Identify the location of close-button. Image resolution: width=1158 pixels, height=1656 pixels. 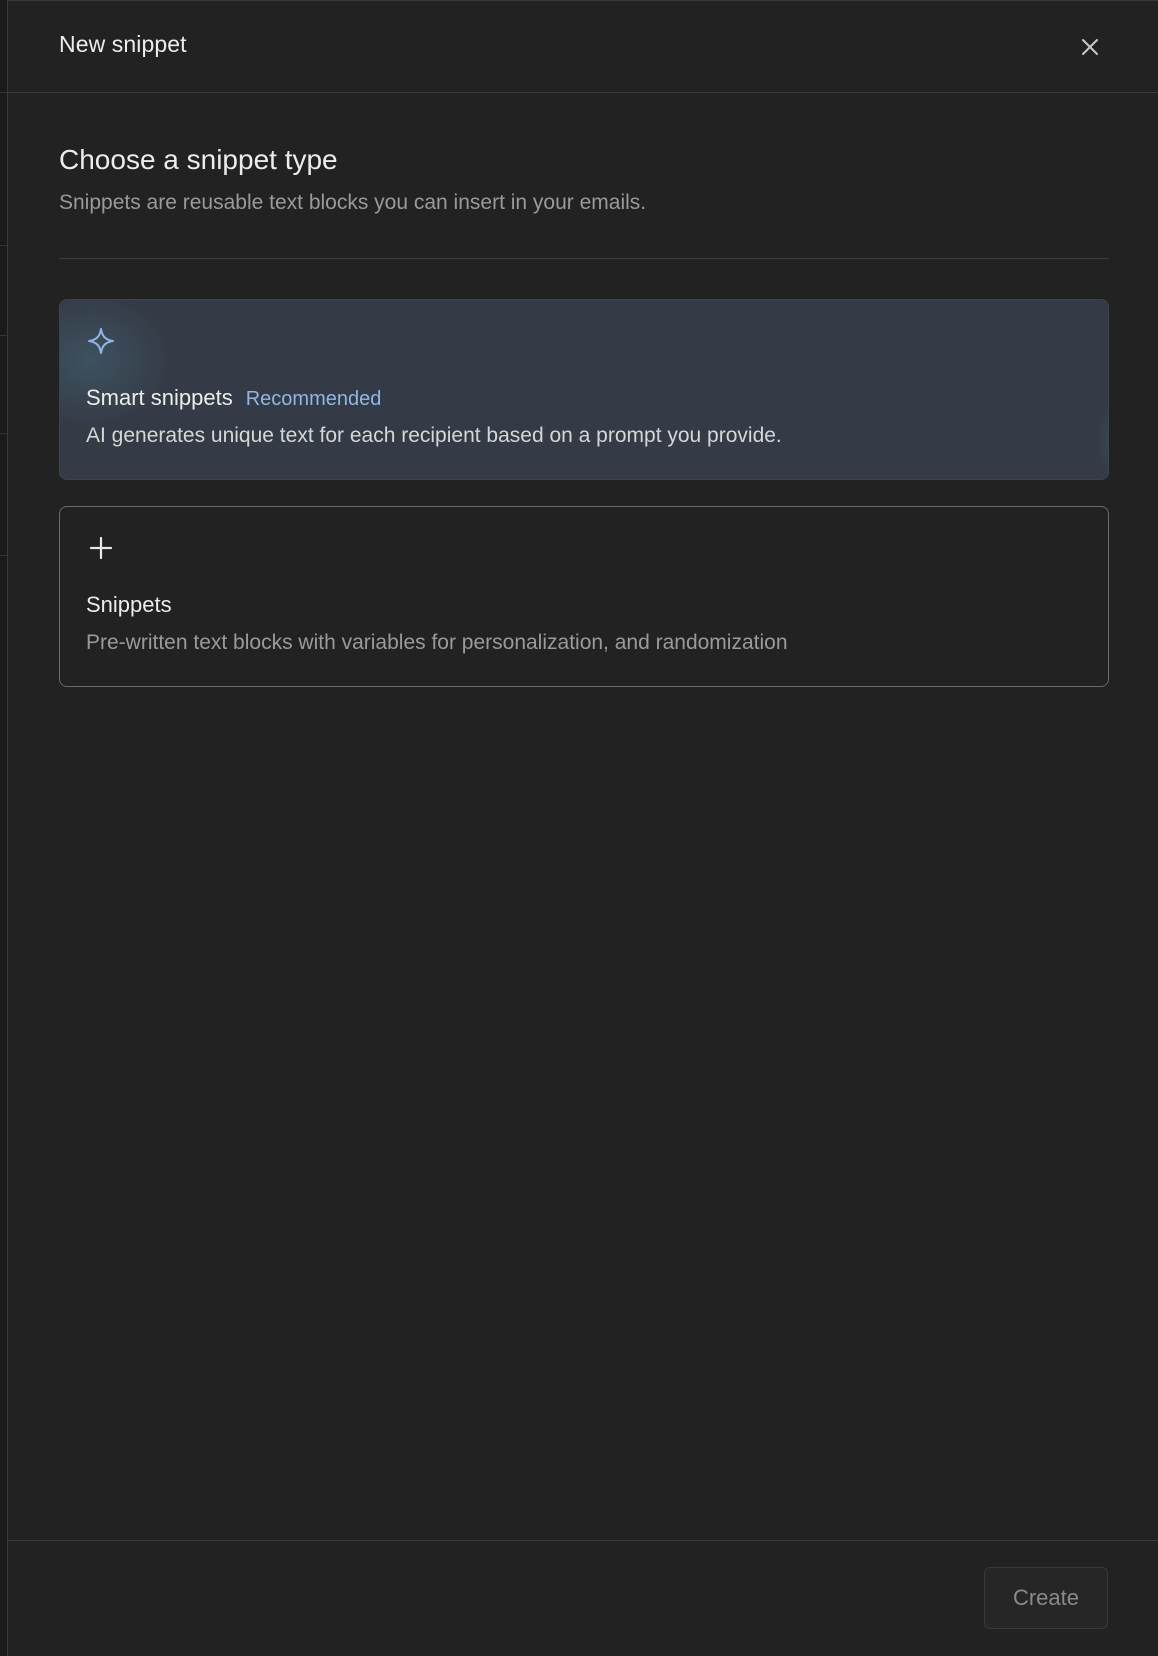
(1090, 47).